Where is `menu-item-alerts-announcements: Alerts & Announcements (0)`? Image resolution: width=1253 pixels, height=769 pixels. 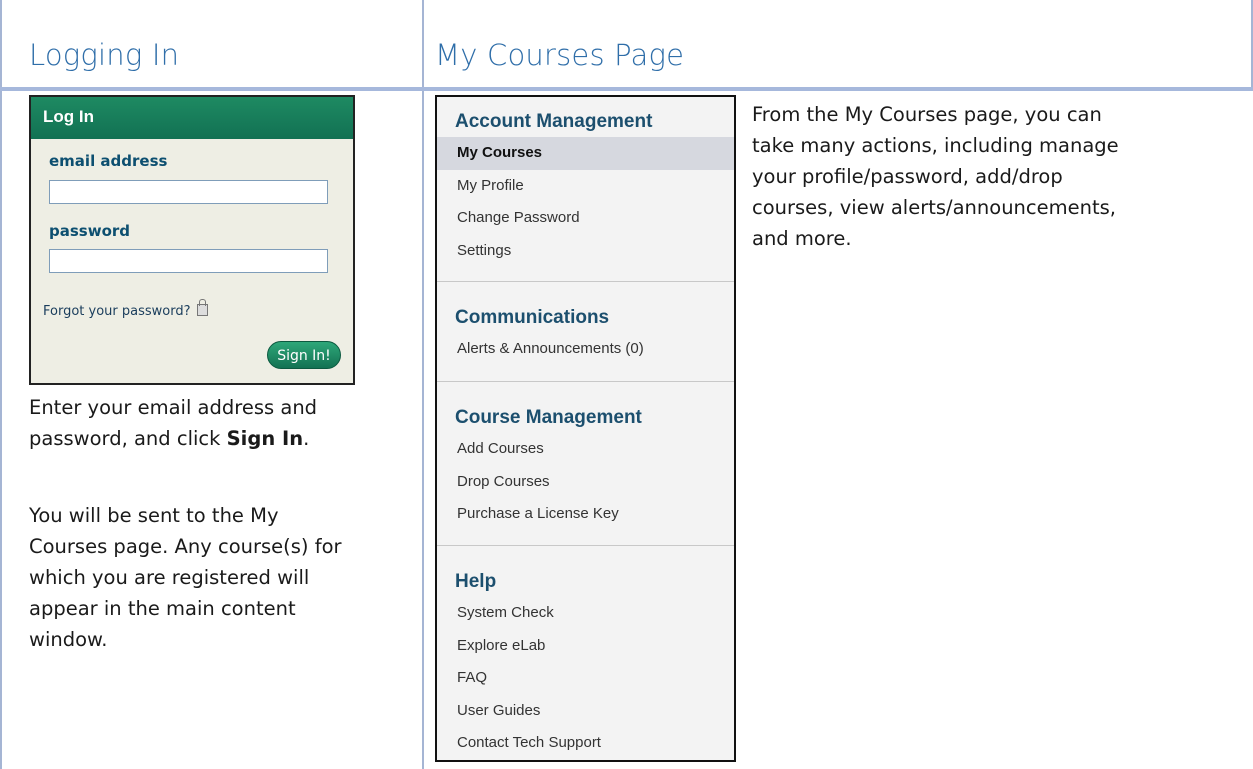
menu-item-alerts-announcements: Alerts & Announcements (0) is located at coordinates (585, 349).